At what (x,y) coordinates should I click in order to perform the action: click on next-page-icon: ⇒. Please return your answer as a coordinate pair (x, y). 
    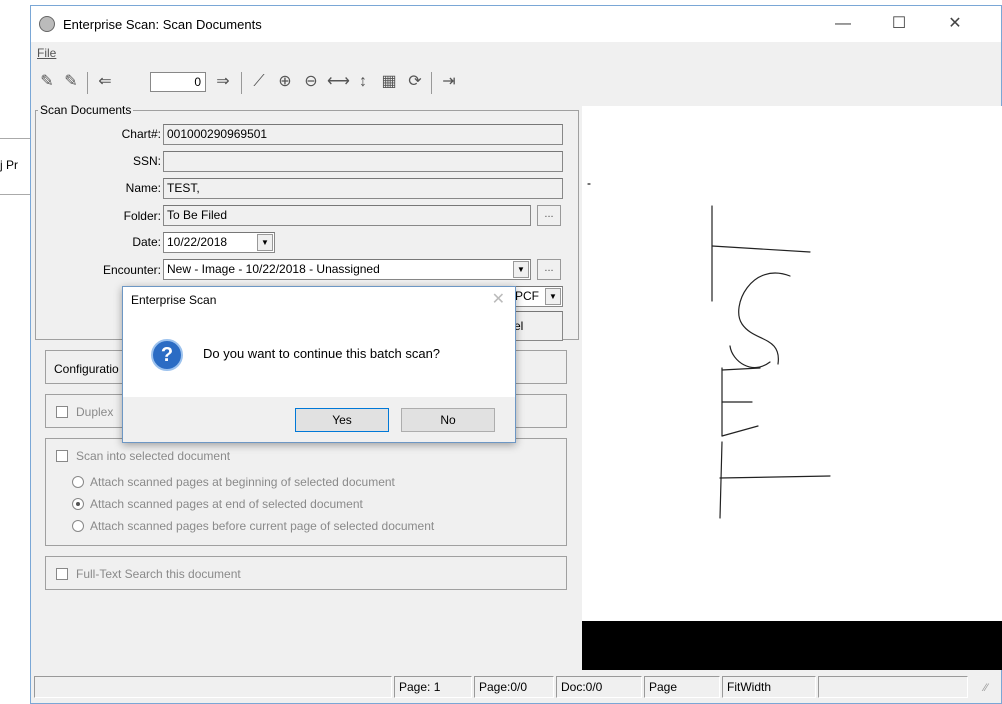
    Looking at the image, I should click on (223, 82).